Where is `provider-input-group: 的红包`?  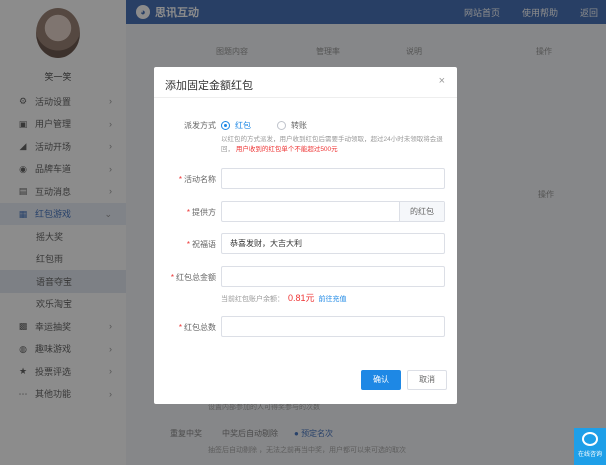
provider-input-group: 的红包 is located at coordinates (333, 211).